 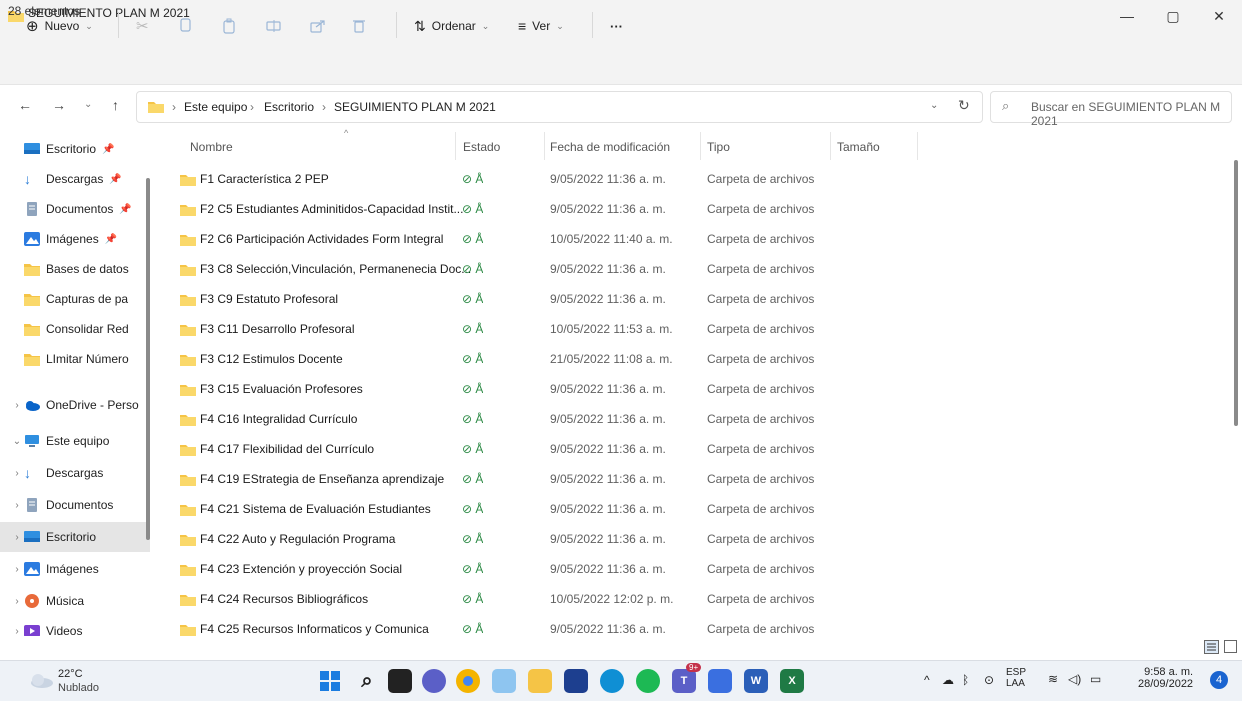 I want to click on edge-button, so click(x=612, y=681).